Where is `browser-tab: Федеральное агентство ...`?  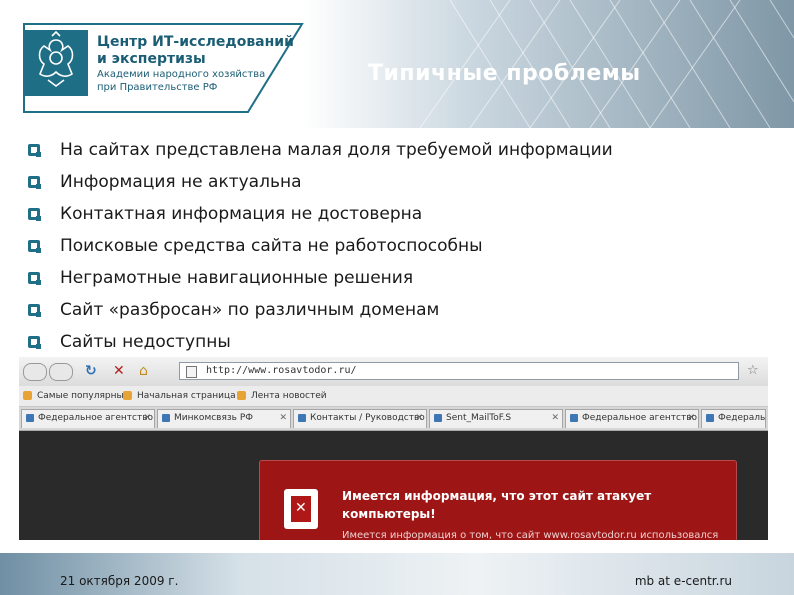 browser-tab: Федеральное агентство ... is located at coordinates (733, 418).